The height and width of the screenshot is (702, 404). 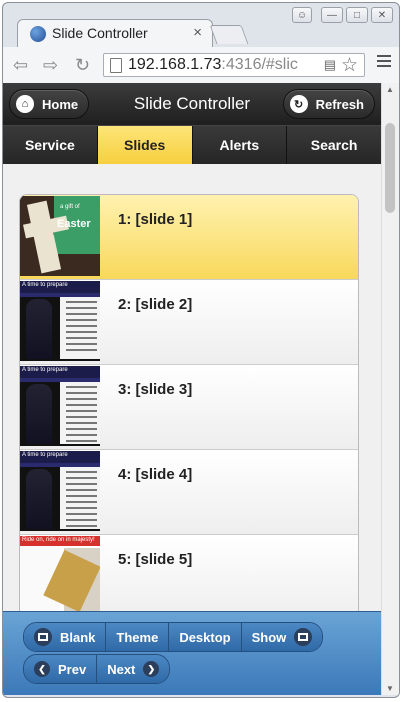 What do you see at coordinates (50, 145) in the screenshot?
I see `tab-service: Service` at bounding box center [50, 145].